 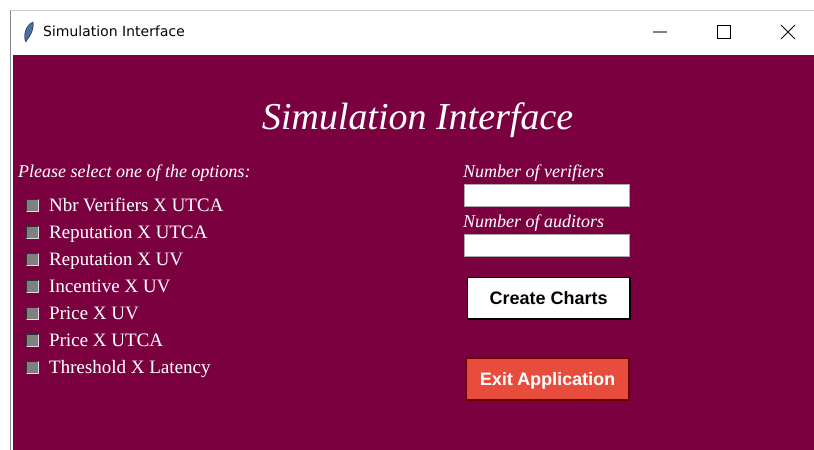 What do you see at coordinates (548, 379) in the screenshot?
I see `action-button: Exit Application` at bounding box center [548, 379].